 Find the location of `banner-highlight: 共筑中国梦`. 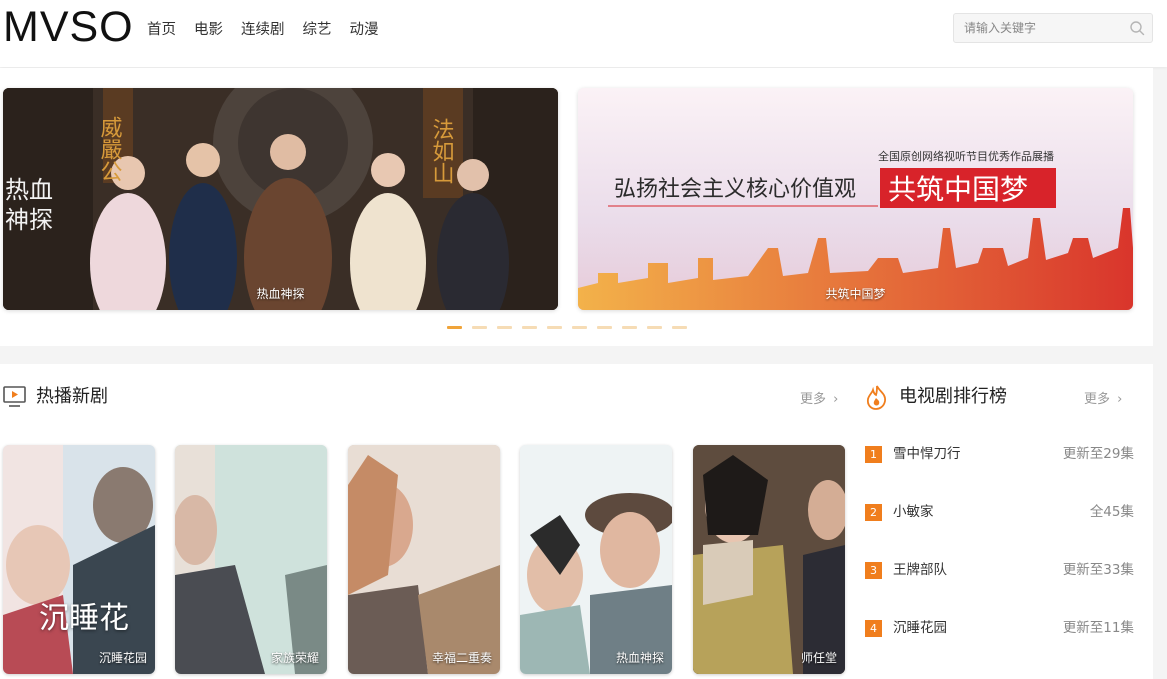

banner-highlight: 共筑中国梦 is located at coordinates (958, 189).